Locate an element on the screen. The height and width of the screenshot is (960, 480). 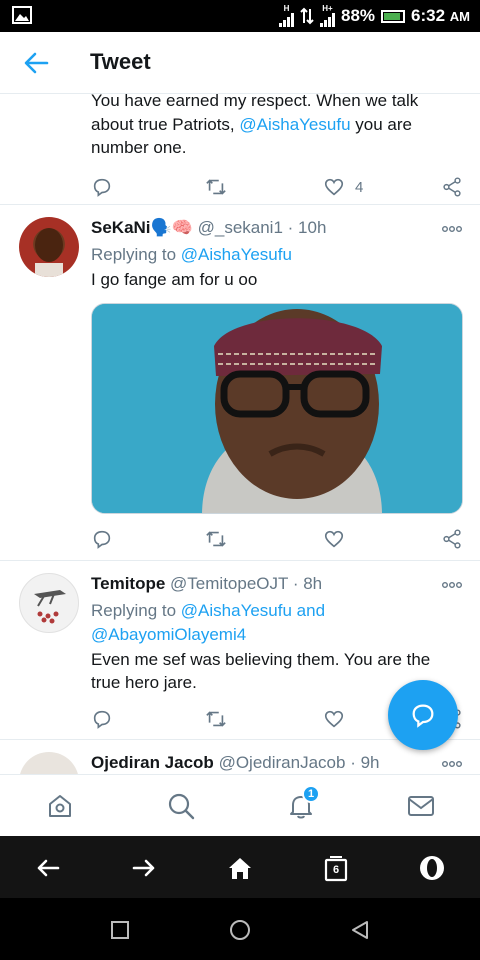
replying-to-line-2: @AbayomiOlayemi4 is located at coordinates (168, 635).